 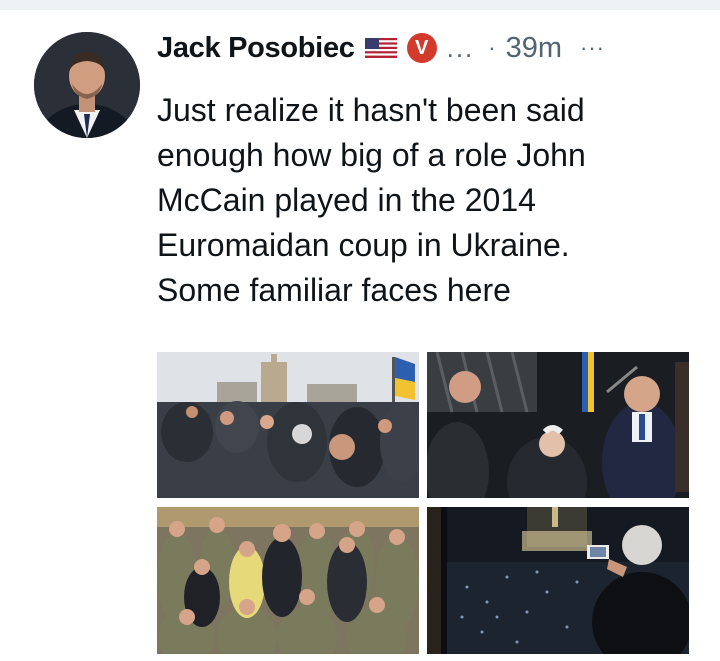 I want to click on verified-v-badge-icon: V, so click(x=421, y=48).